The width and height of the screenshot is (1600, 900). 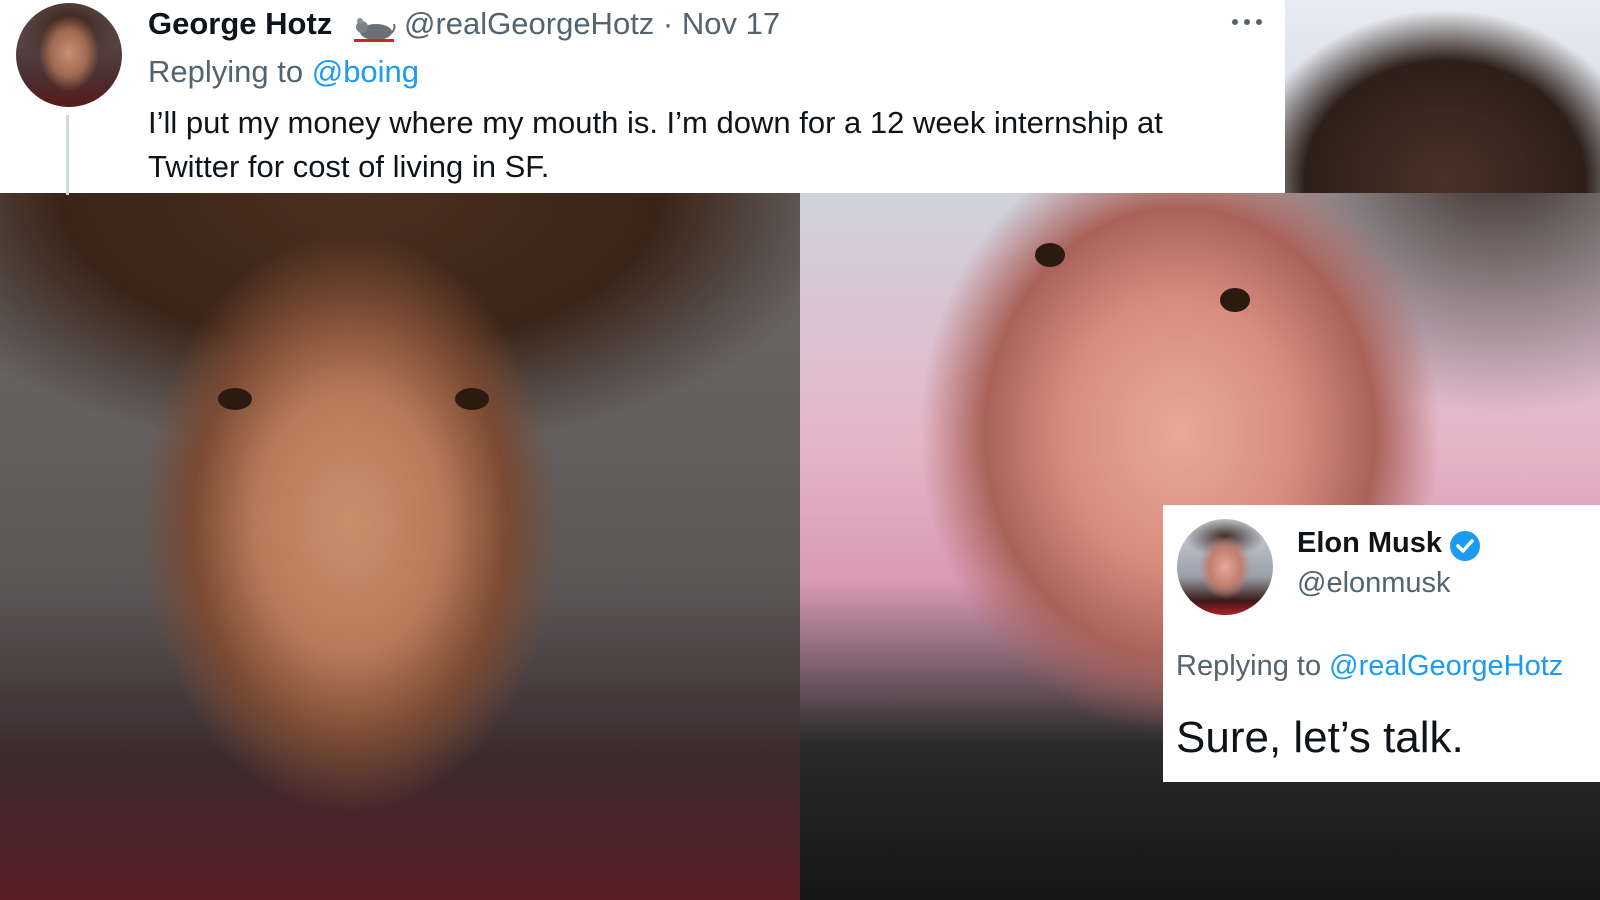 I want to click on thread-line, so click(x=67, y=155).